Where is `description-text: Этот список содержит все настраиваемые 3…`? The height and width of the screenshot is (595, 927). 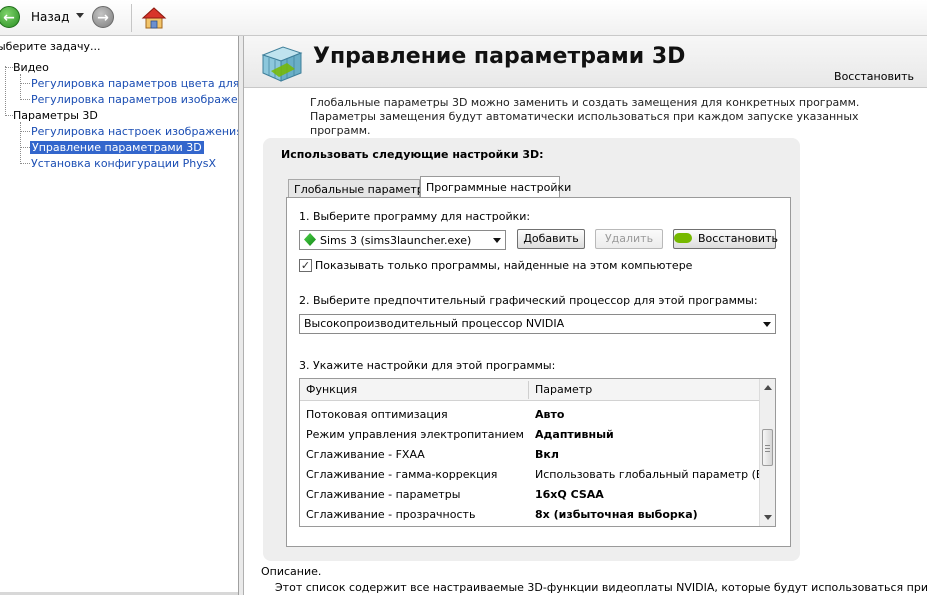
description-text: Этот список содержит все настраиваемые 3… is located at coordinates (601, 587).